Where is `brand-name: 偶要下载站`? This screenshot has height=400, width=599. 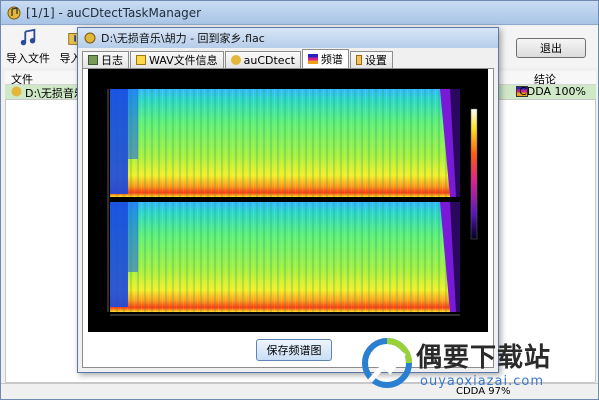 brand-name: 偶要下载站 is located at coordinates (484, 358).